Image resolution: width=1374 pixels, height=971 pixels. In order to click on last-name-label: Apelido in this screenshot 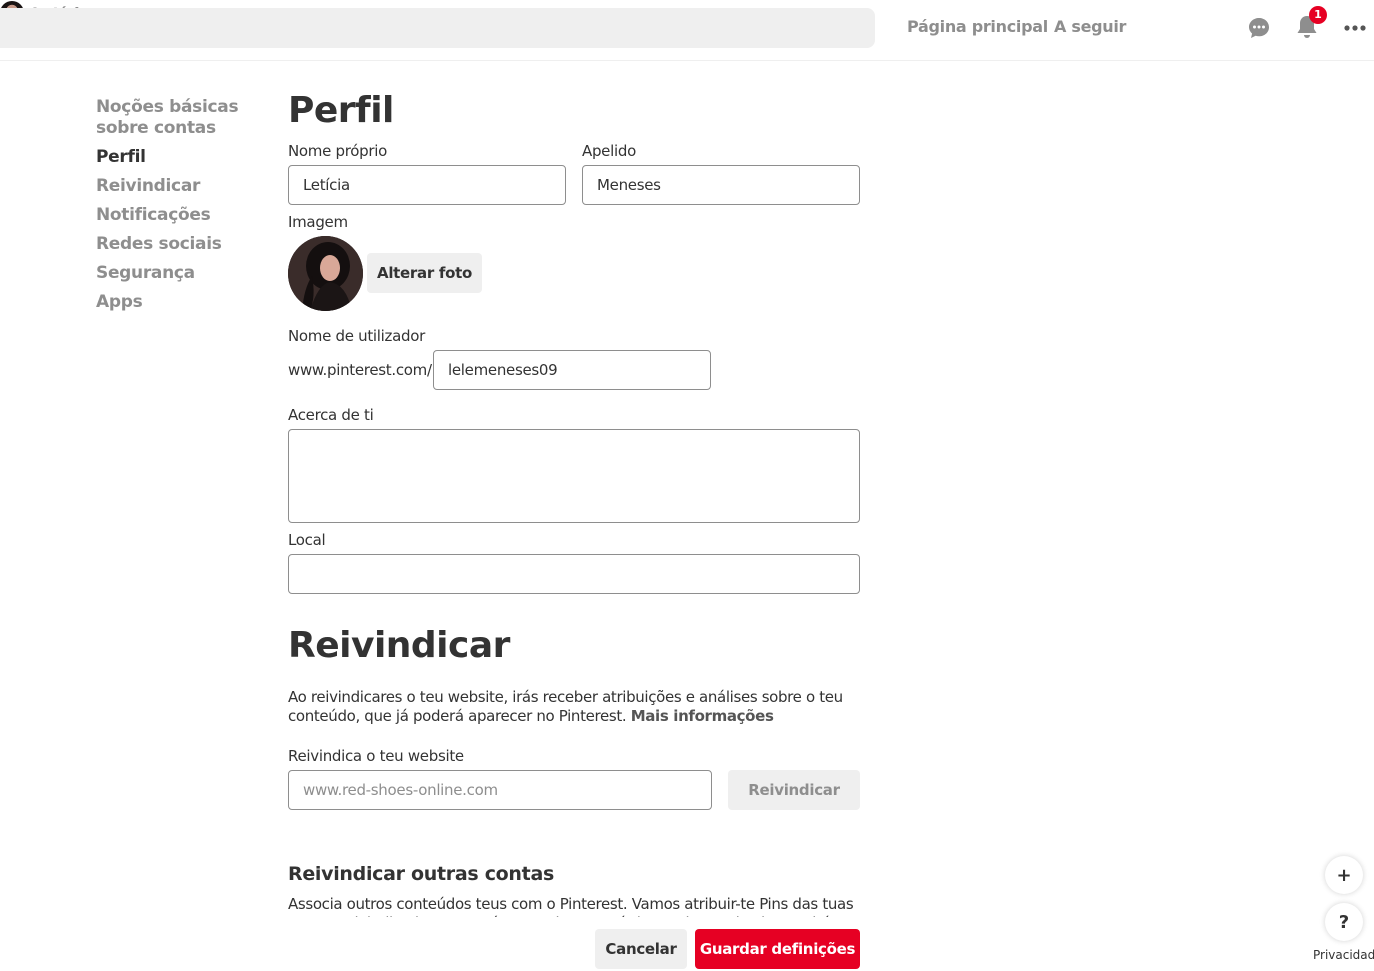, I will do `click(609, 151)`.